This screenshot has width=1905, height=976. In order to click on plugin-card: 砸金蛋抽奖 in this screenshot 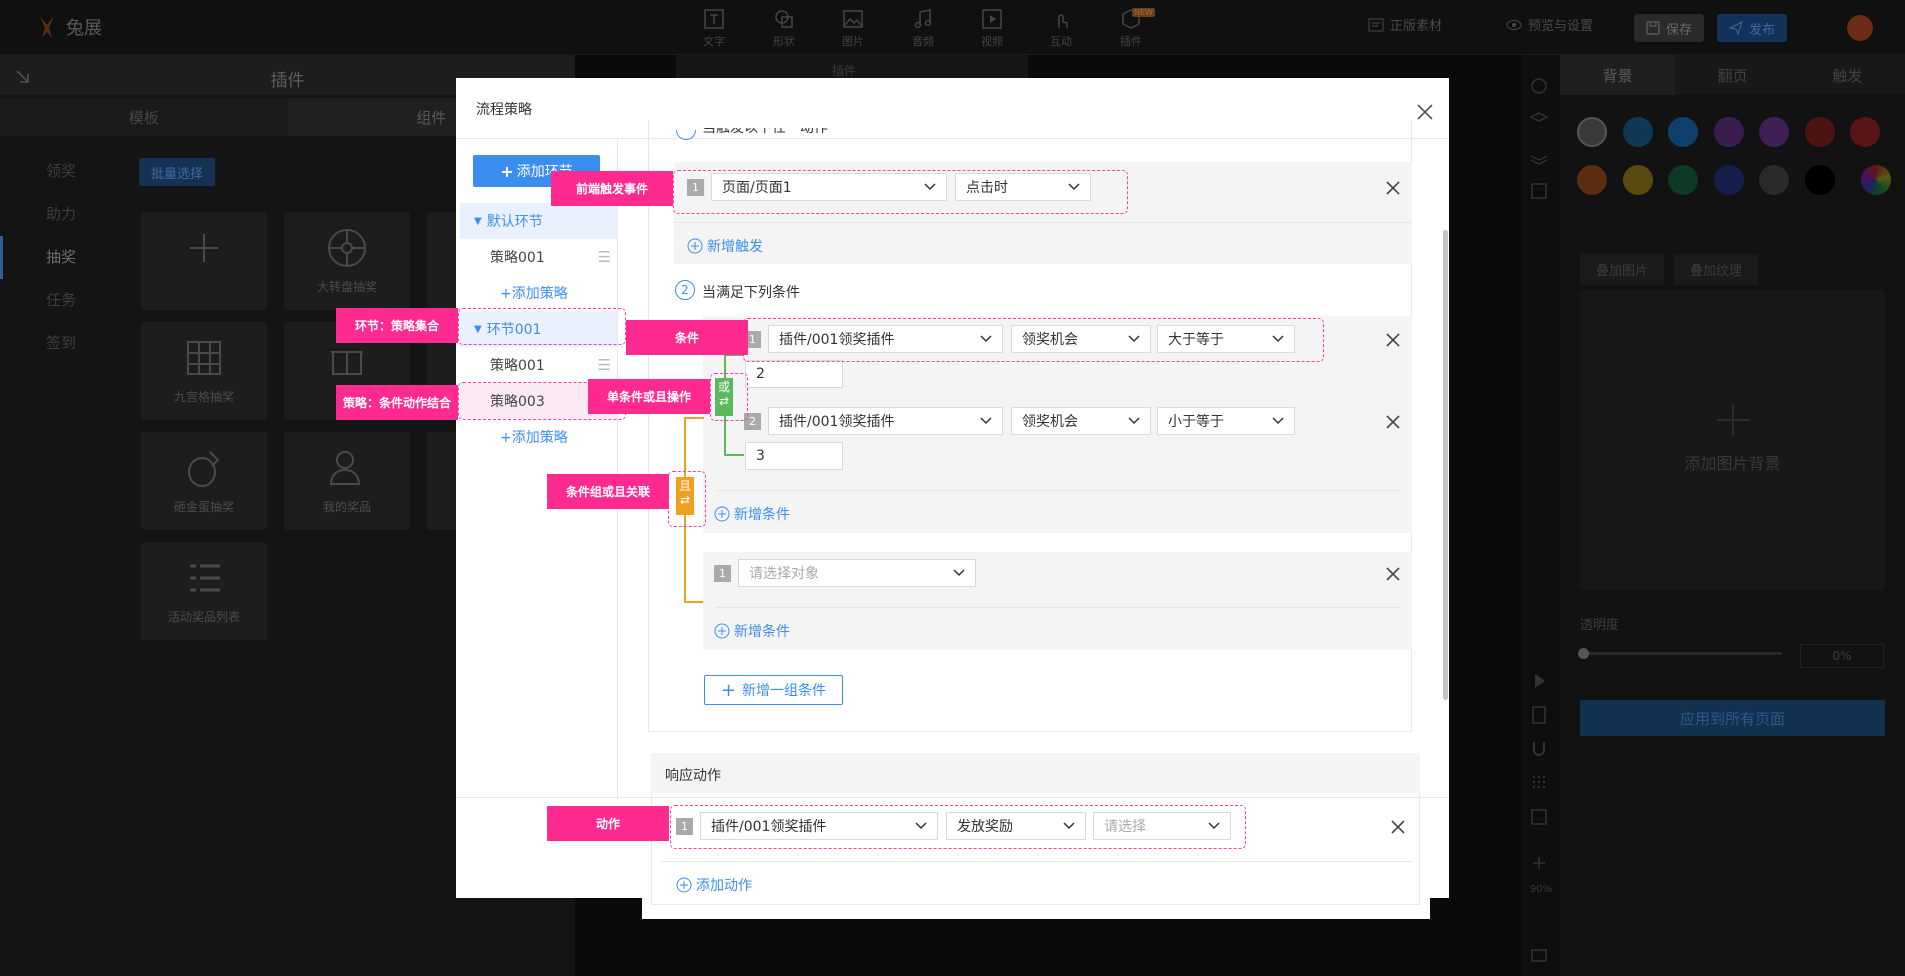, I will do `click(204, 481)`.